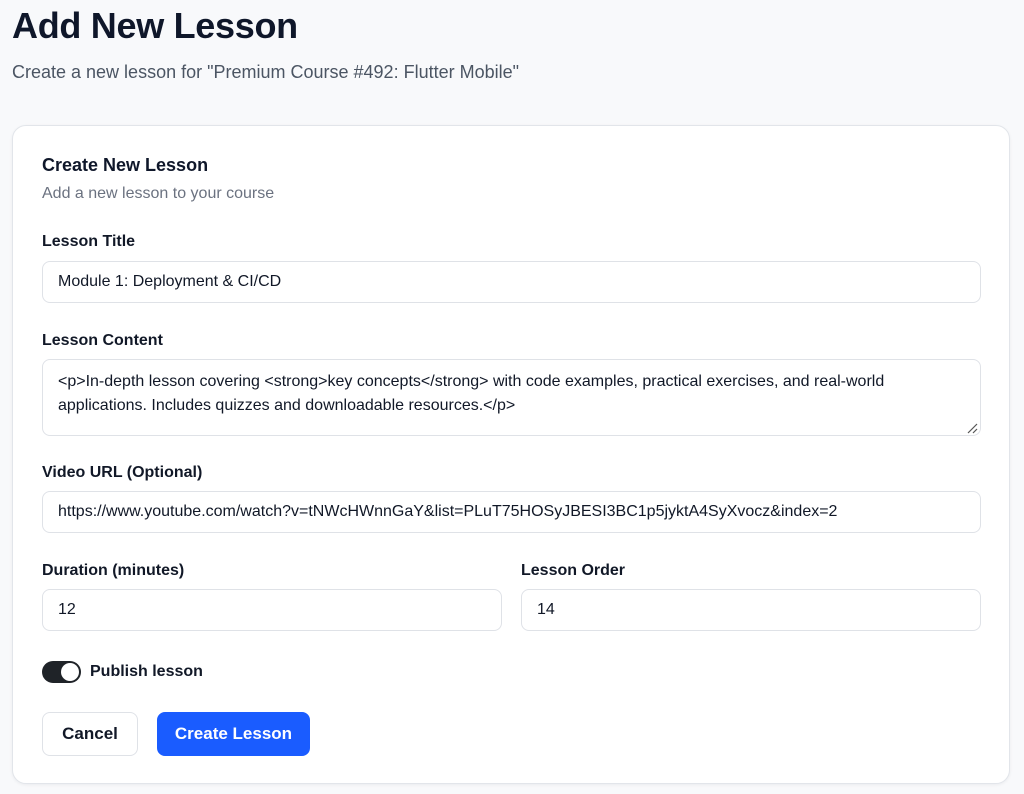  Describe the element at coordinates (70, 672) in the screenshot. I see `publish-toggle-knob` at that location.